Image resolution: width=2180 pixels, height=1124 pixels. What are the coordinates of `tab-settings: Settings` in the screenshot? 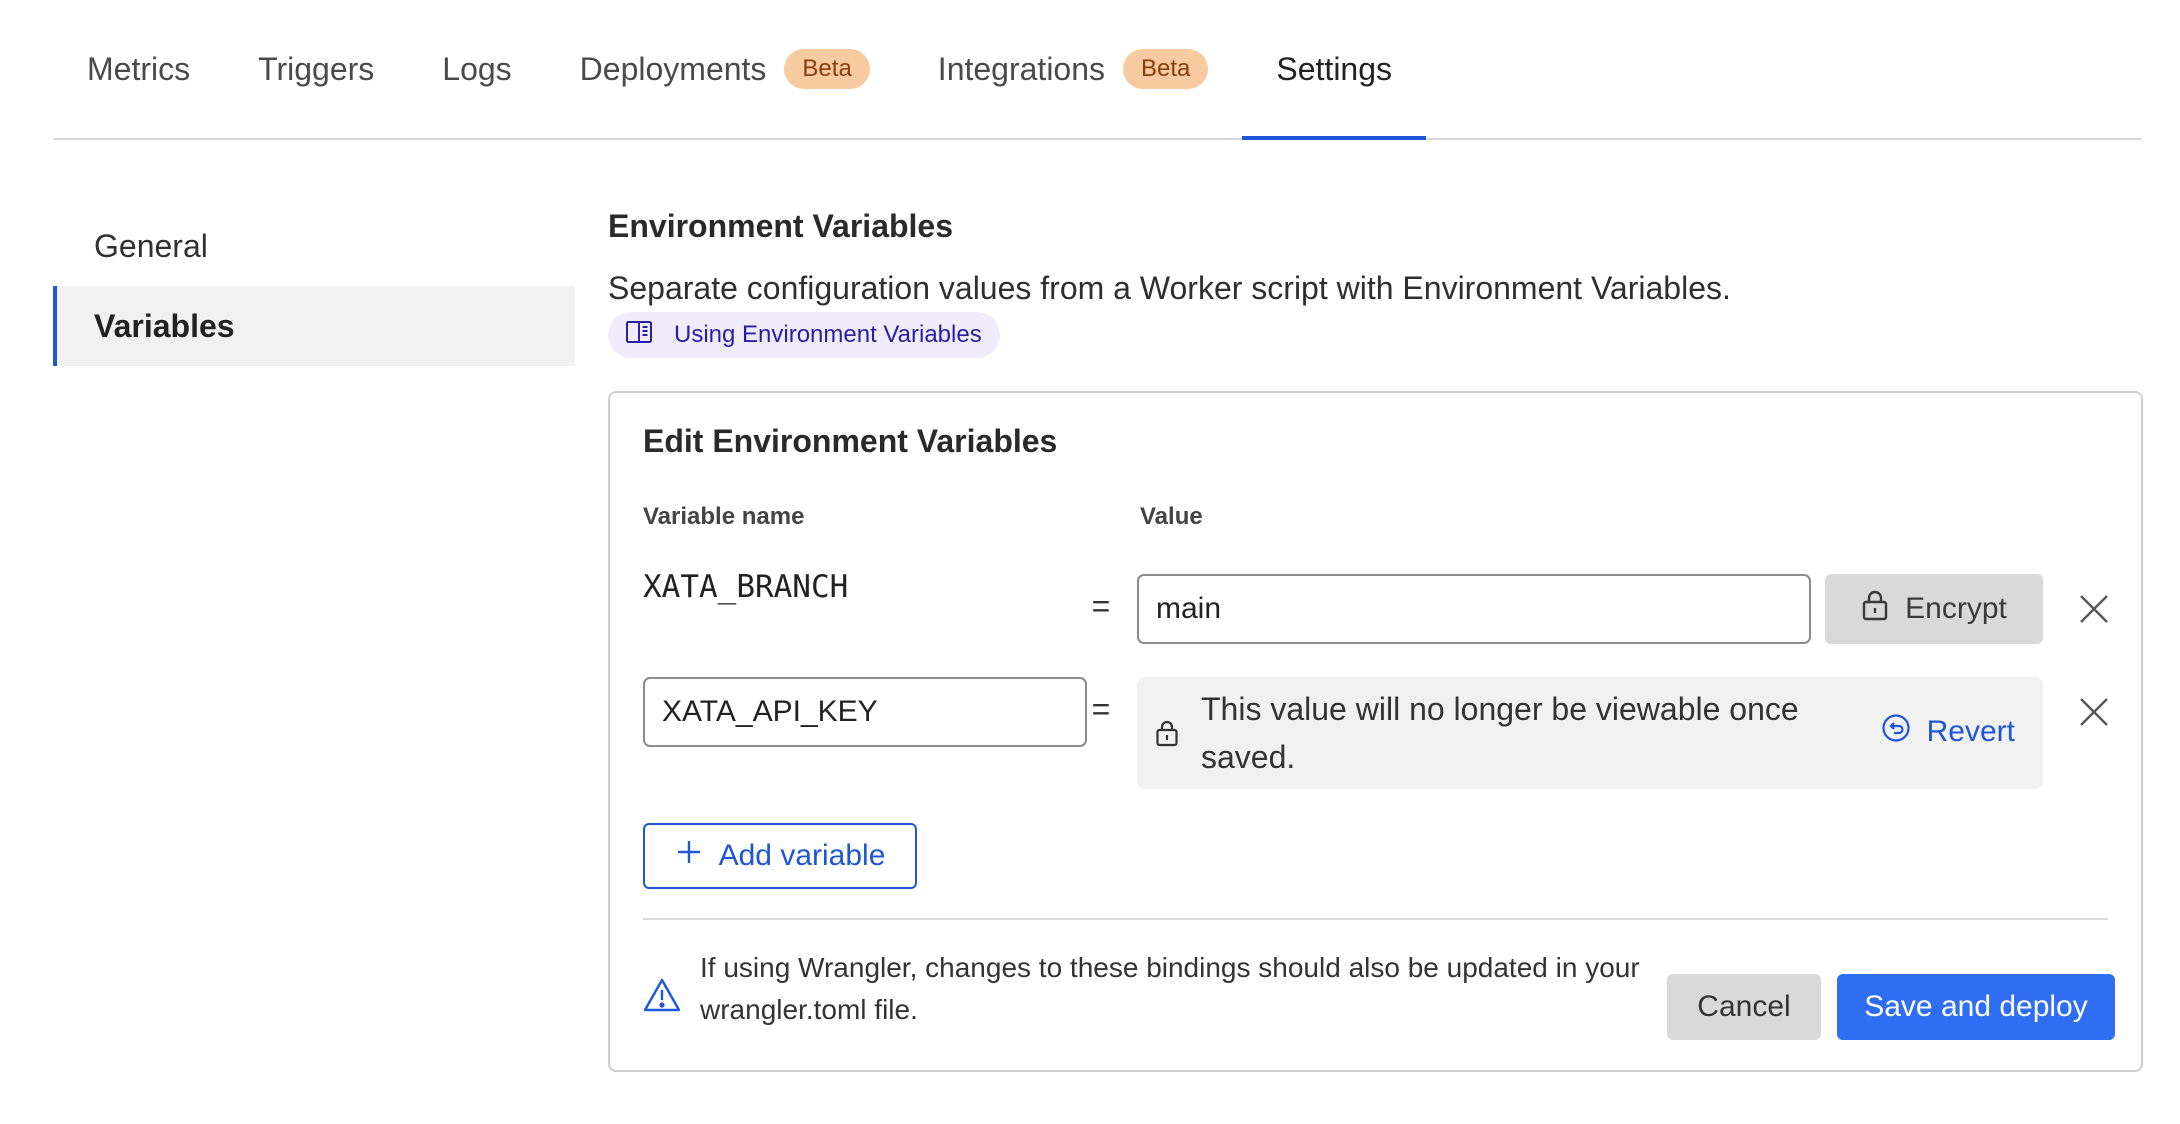 It's located at (1334, 70).